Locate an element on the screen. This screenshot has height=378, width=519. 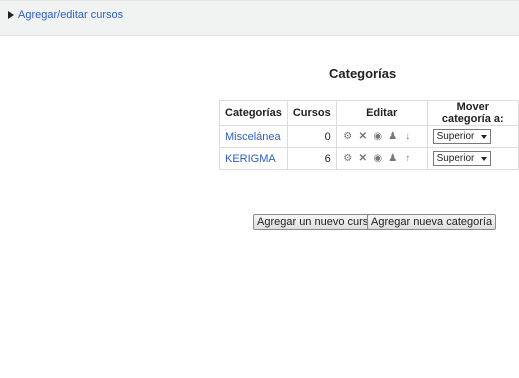
breadcrumb: Agregar/editar cursos is located at coordinates (65, 15).